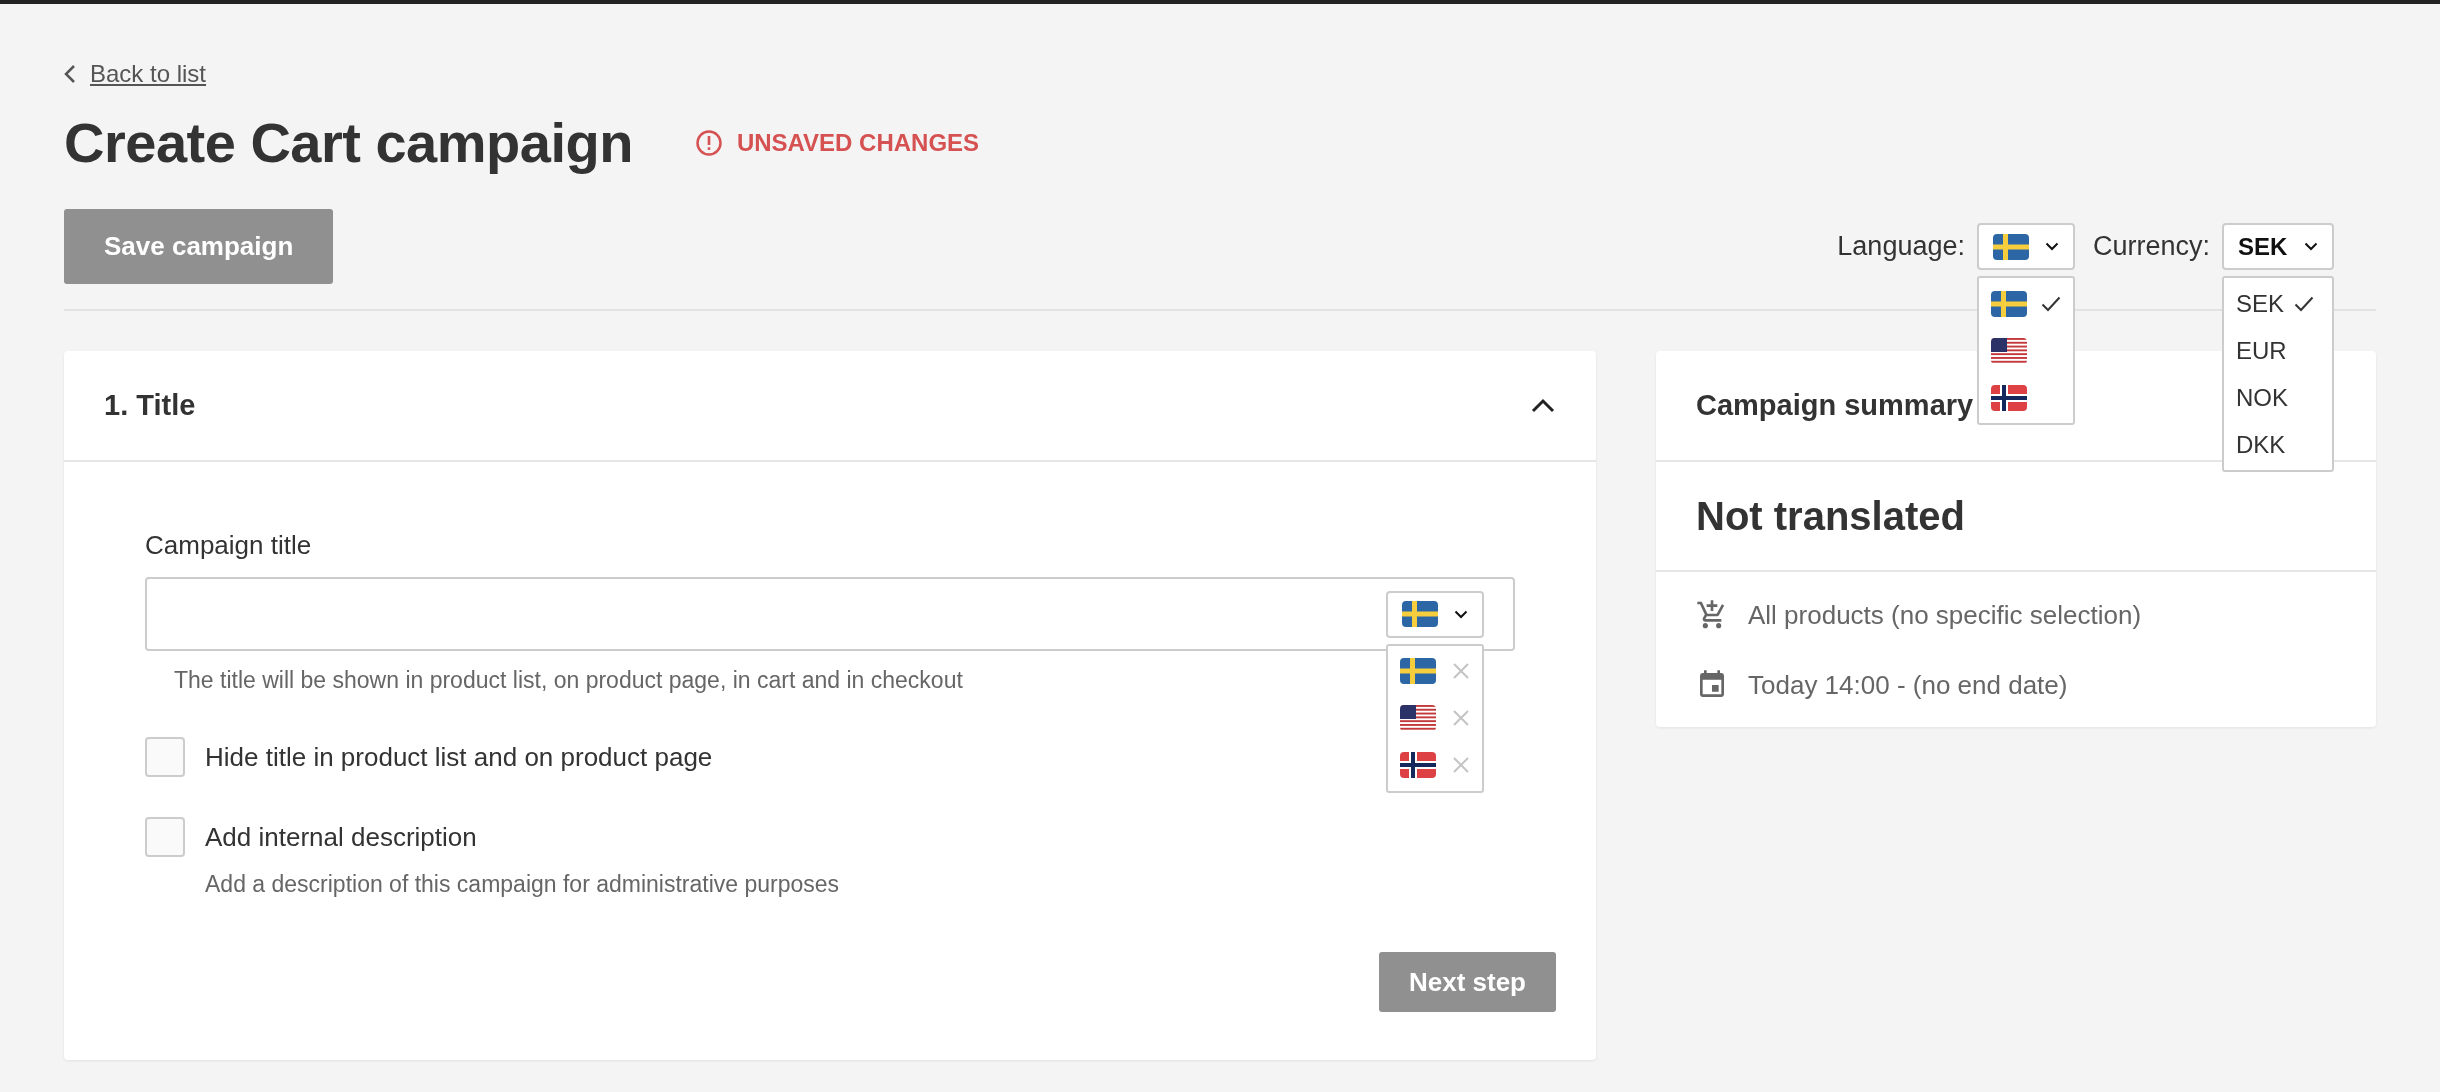  I want to click on chevron-icon, so click(1543, 405).